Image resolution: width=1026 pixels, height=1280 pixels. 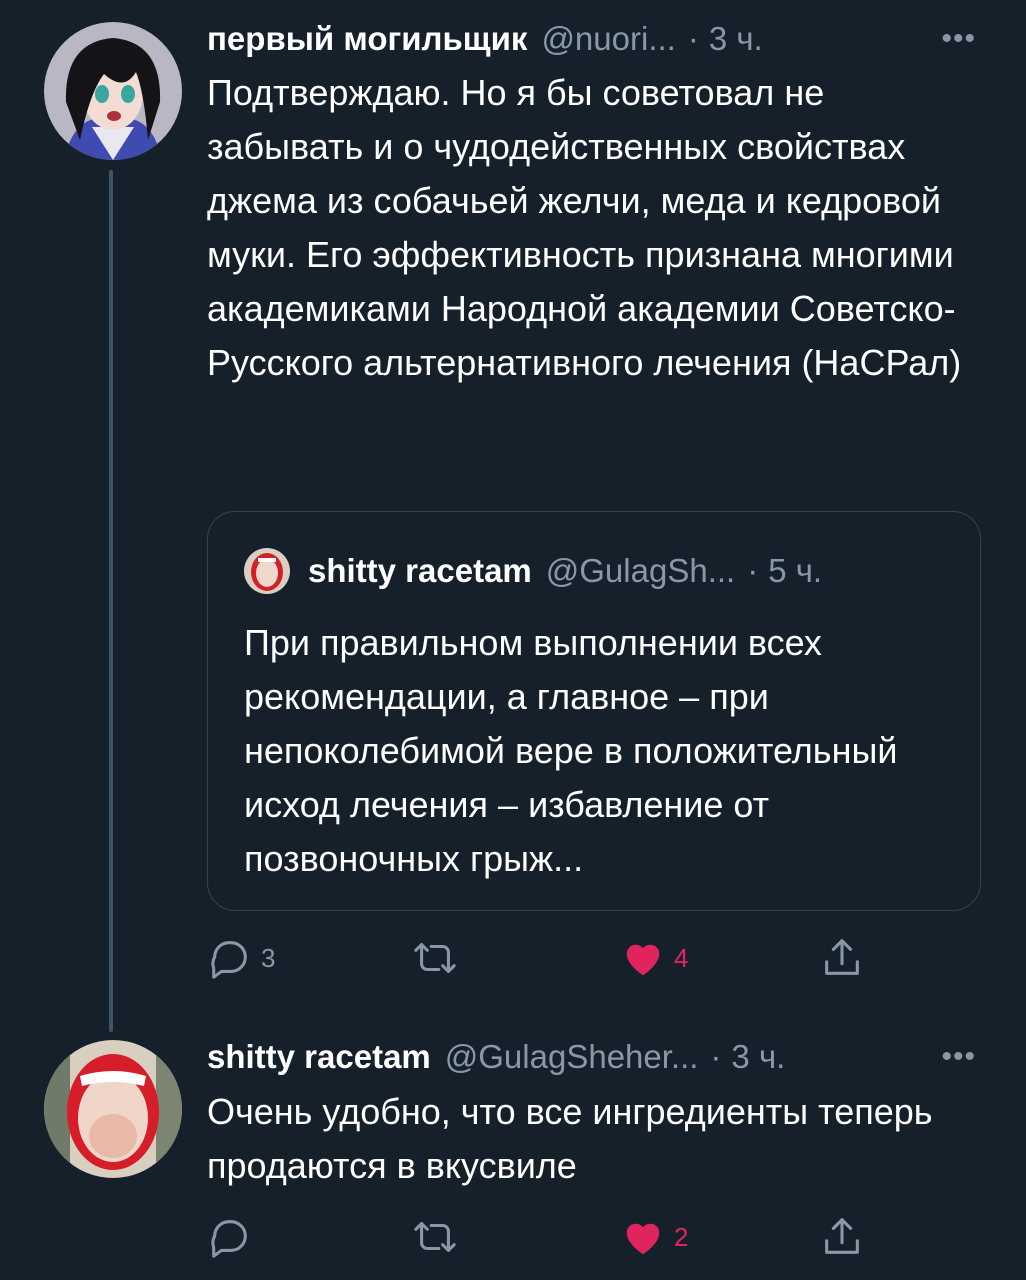 What do you see at coordinates (736, 39) in the screenshot?
I see `tweet1-timestamp: 3 ч.` at bounding box center [736, 39].